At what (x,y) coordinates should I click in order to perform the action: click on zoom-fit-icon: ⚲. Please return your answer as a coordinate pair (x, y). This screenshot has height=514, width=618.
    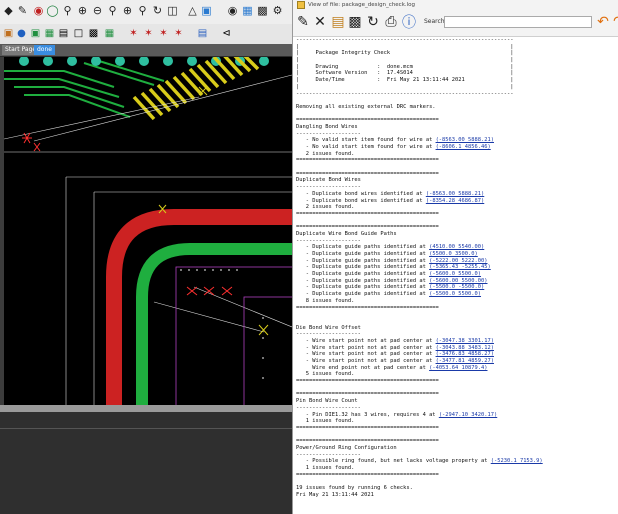
    Looking at the image, I should click on (67, 10).